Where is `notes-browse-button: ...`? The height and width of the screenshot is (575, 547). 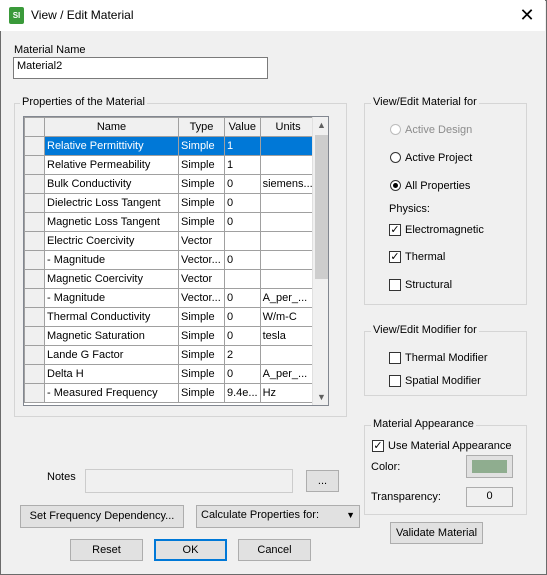
notes-browse-button: ... is located at coordinates (322, 481).